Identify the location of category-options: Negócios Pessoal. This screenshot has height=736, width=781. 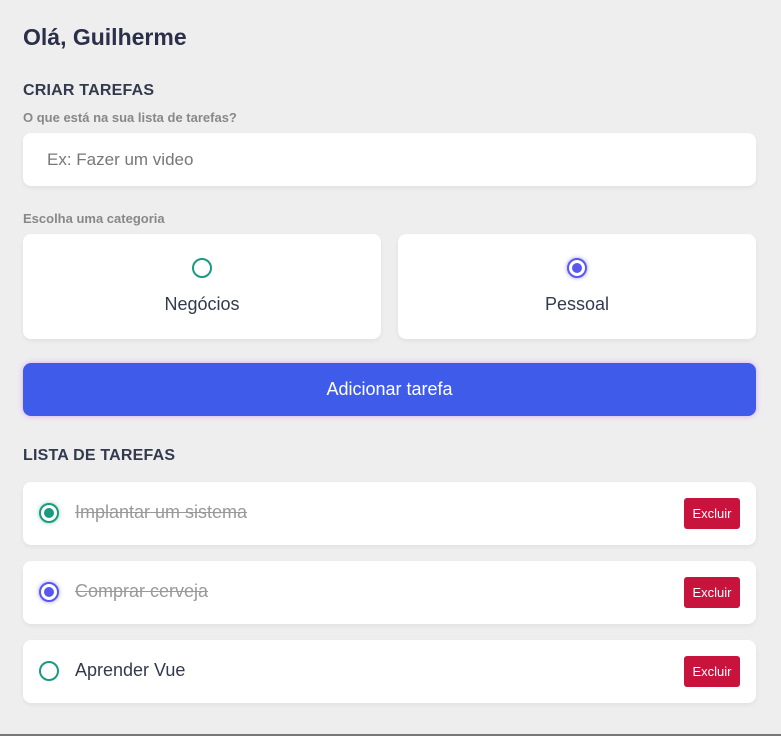
(389, 286).